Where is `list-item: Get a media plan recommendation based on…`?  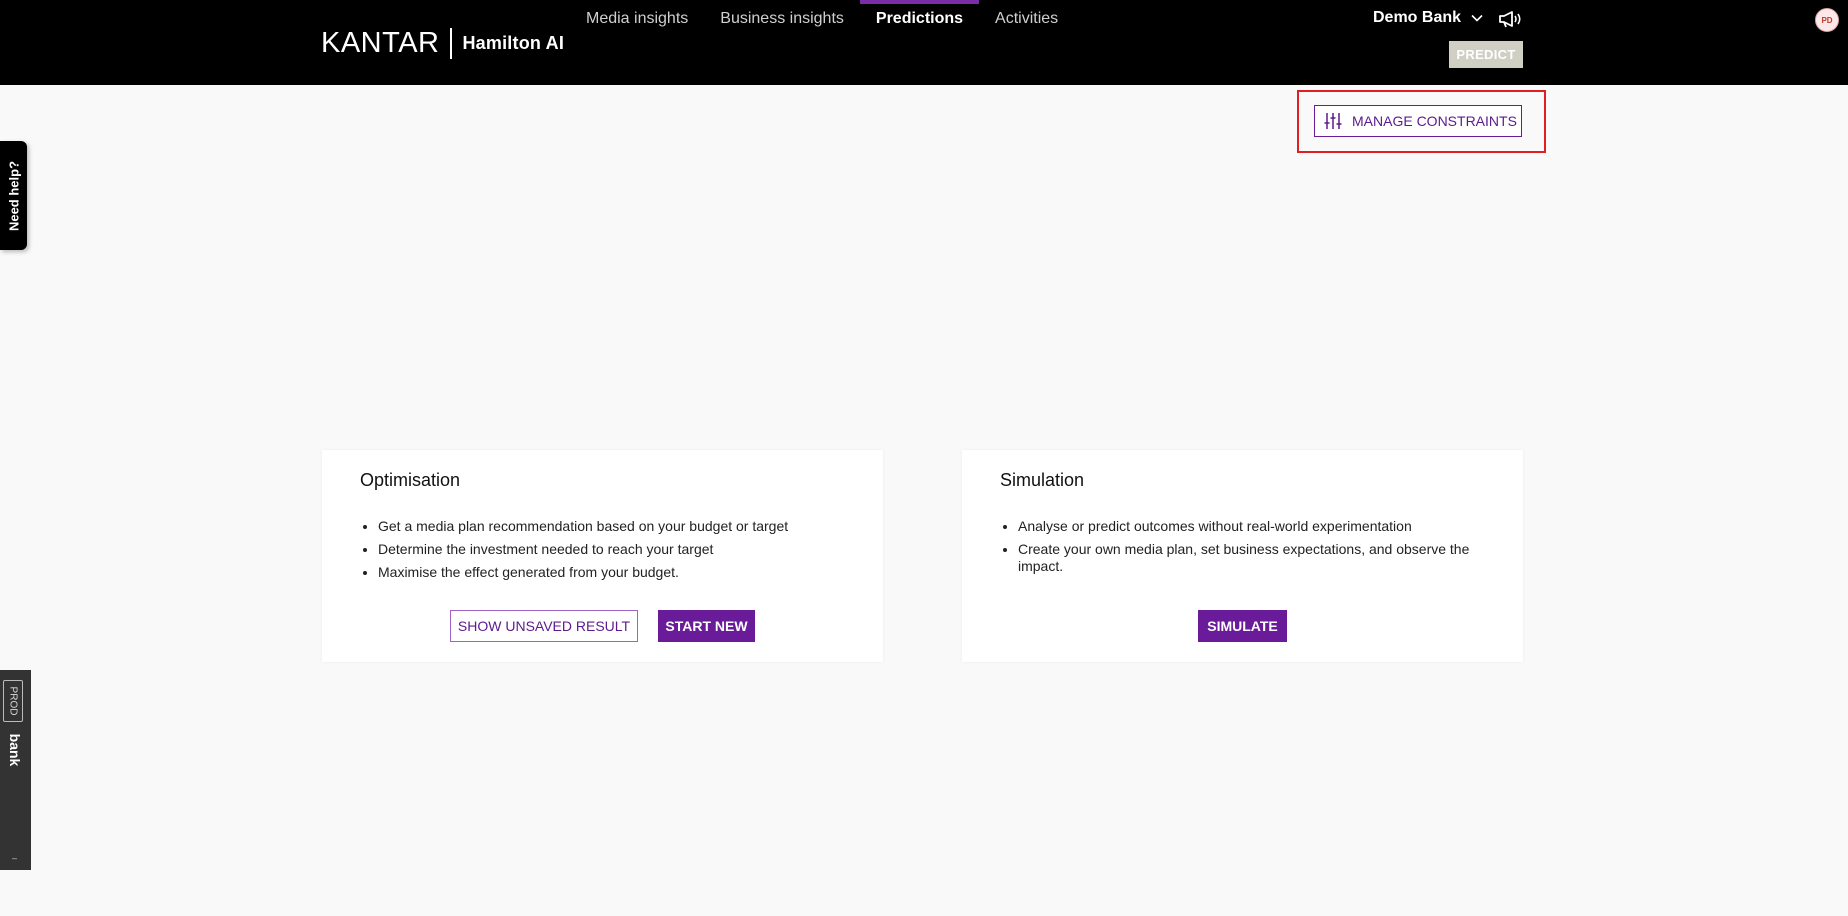 list-item: Get a media plan recommendation based on… is located at coordinates (614, 526).